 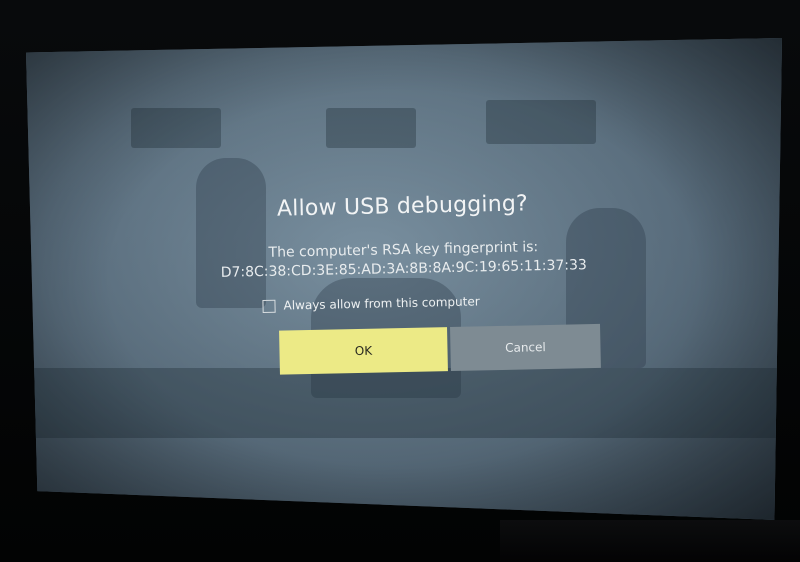 I want to click on cancel-button: Cancel, so click(x=525, y=347).